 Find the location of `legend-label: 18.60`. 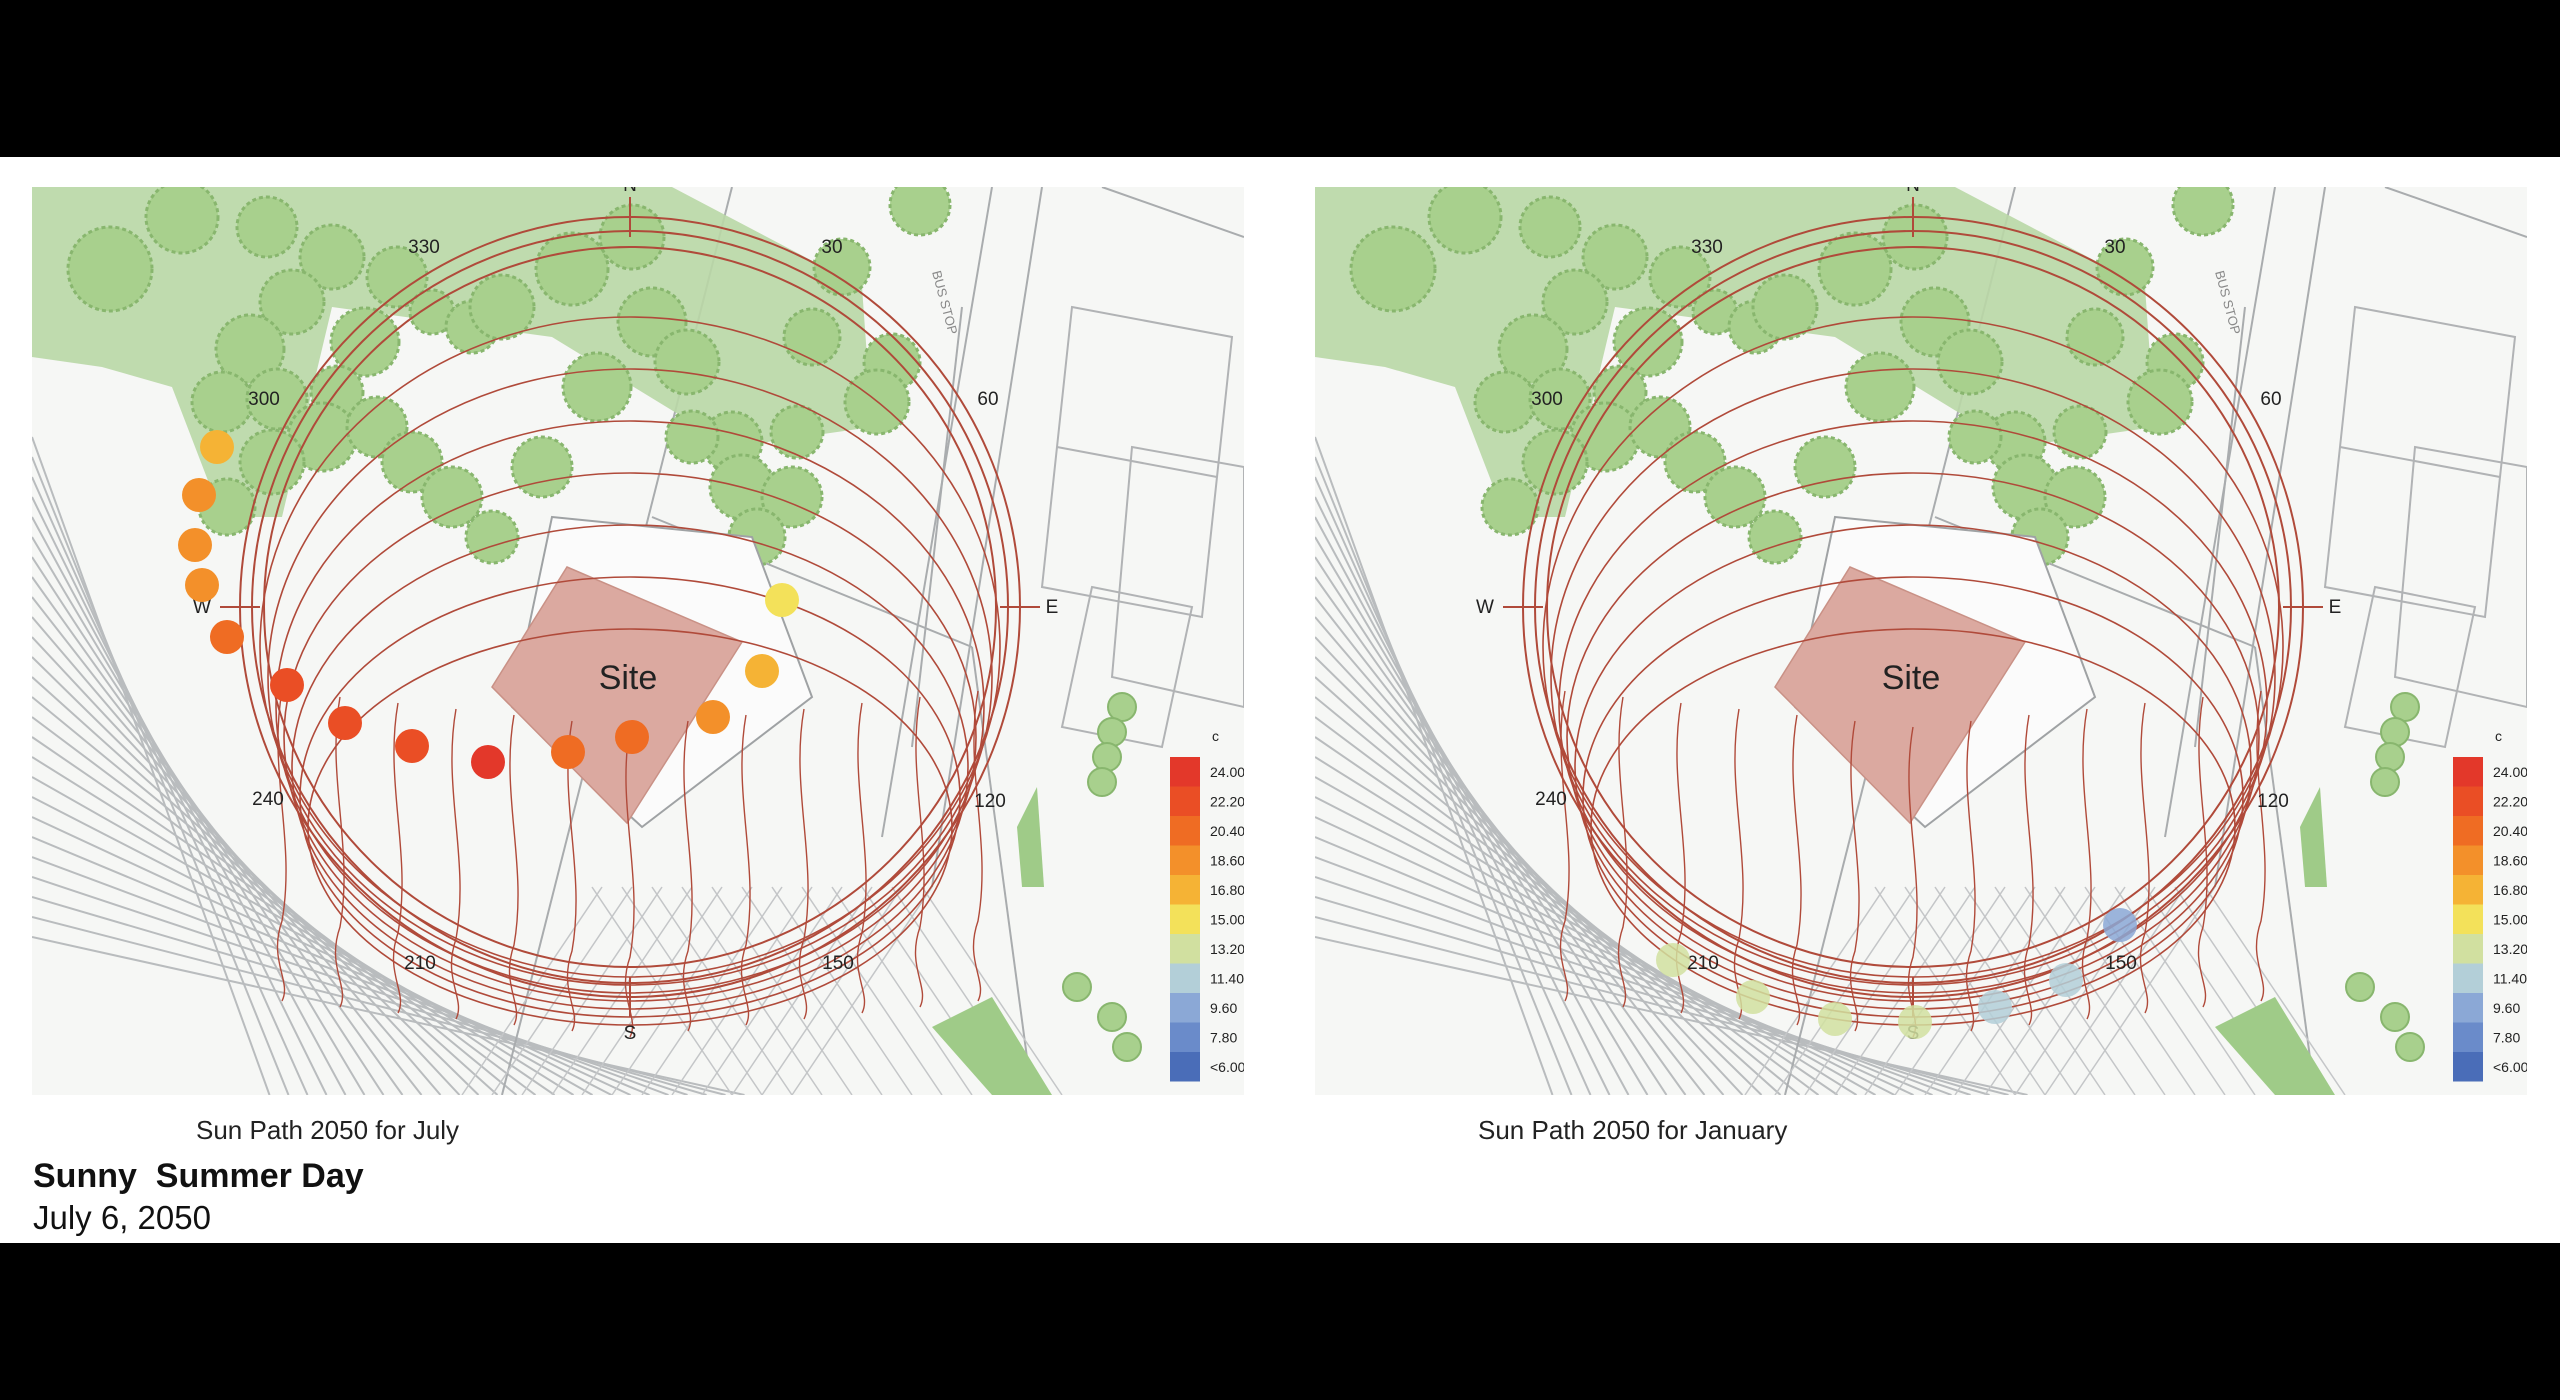

legend-label: 18.60 is located at coordinates (2510, 861).